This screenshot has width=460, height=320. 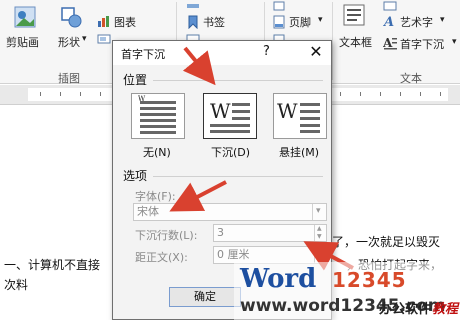 What do you see at coordinates (161, 257) in the screenshot?
I see `distance-label: 距正文(X):` at bounding box center [161, 257].